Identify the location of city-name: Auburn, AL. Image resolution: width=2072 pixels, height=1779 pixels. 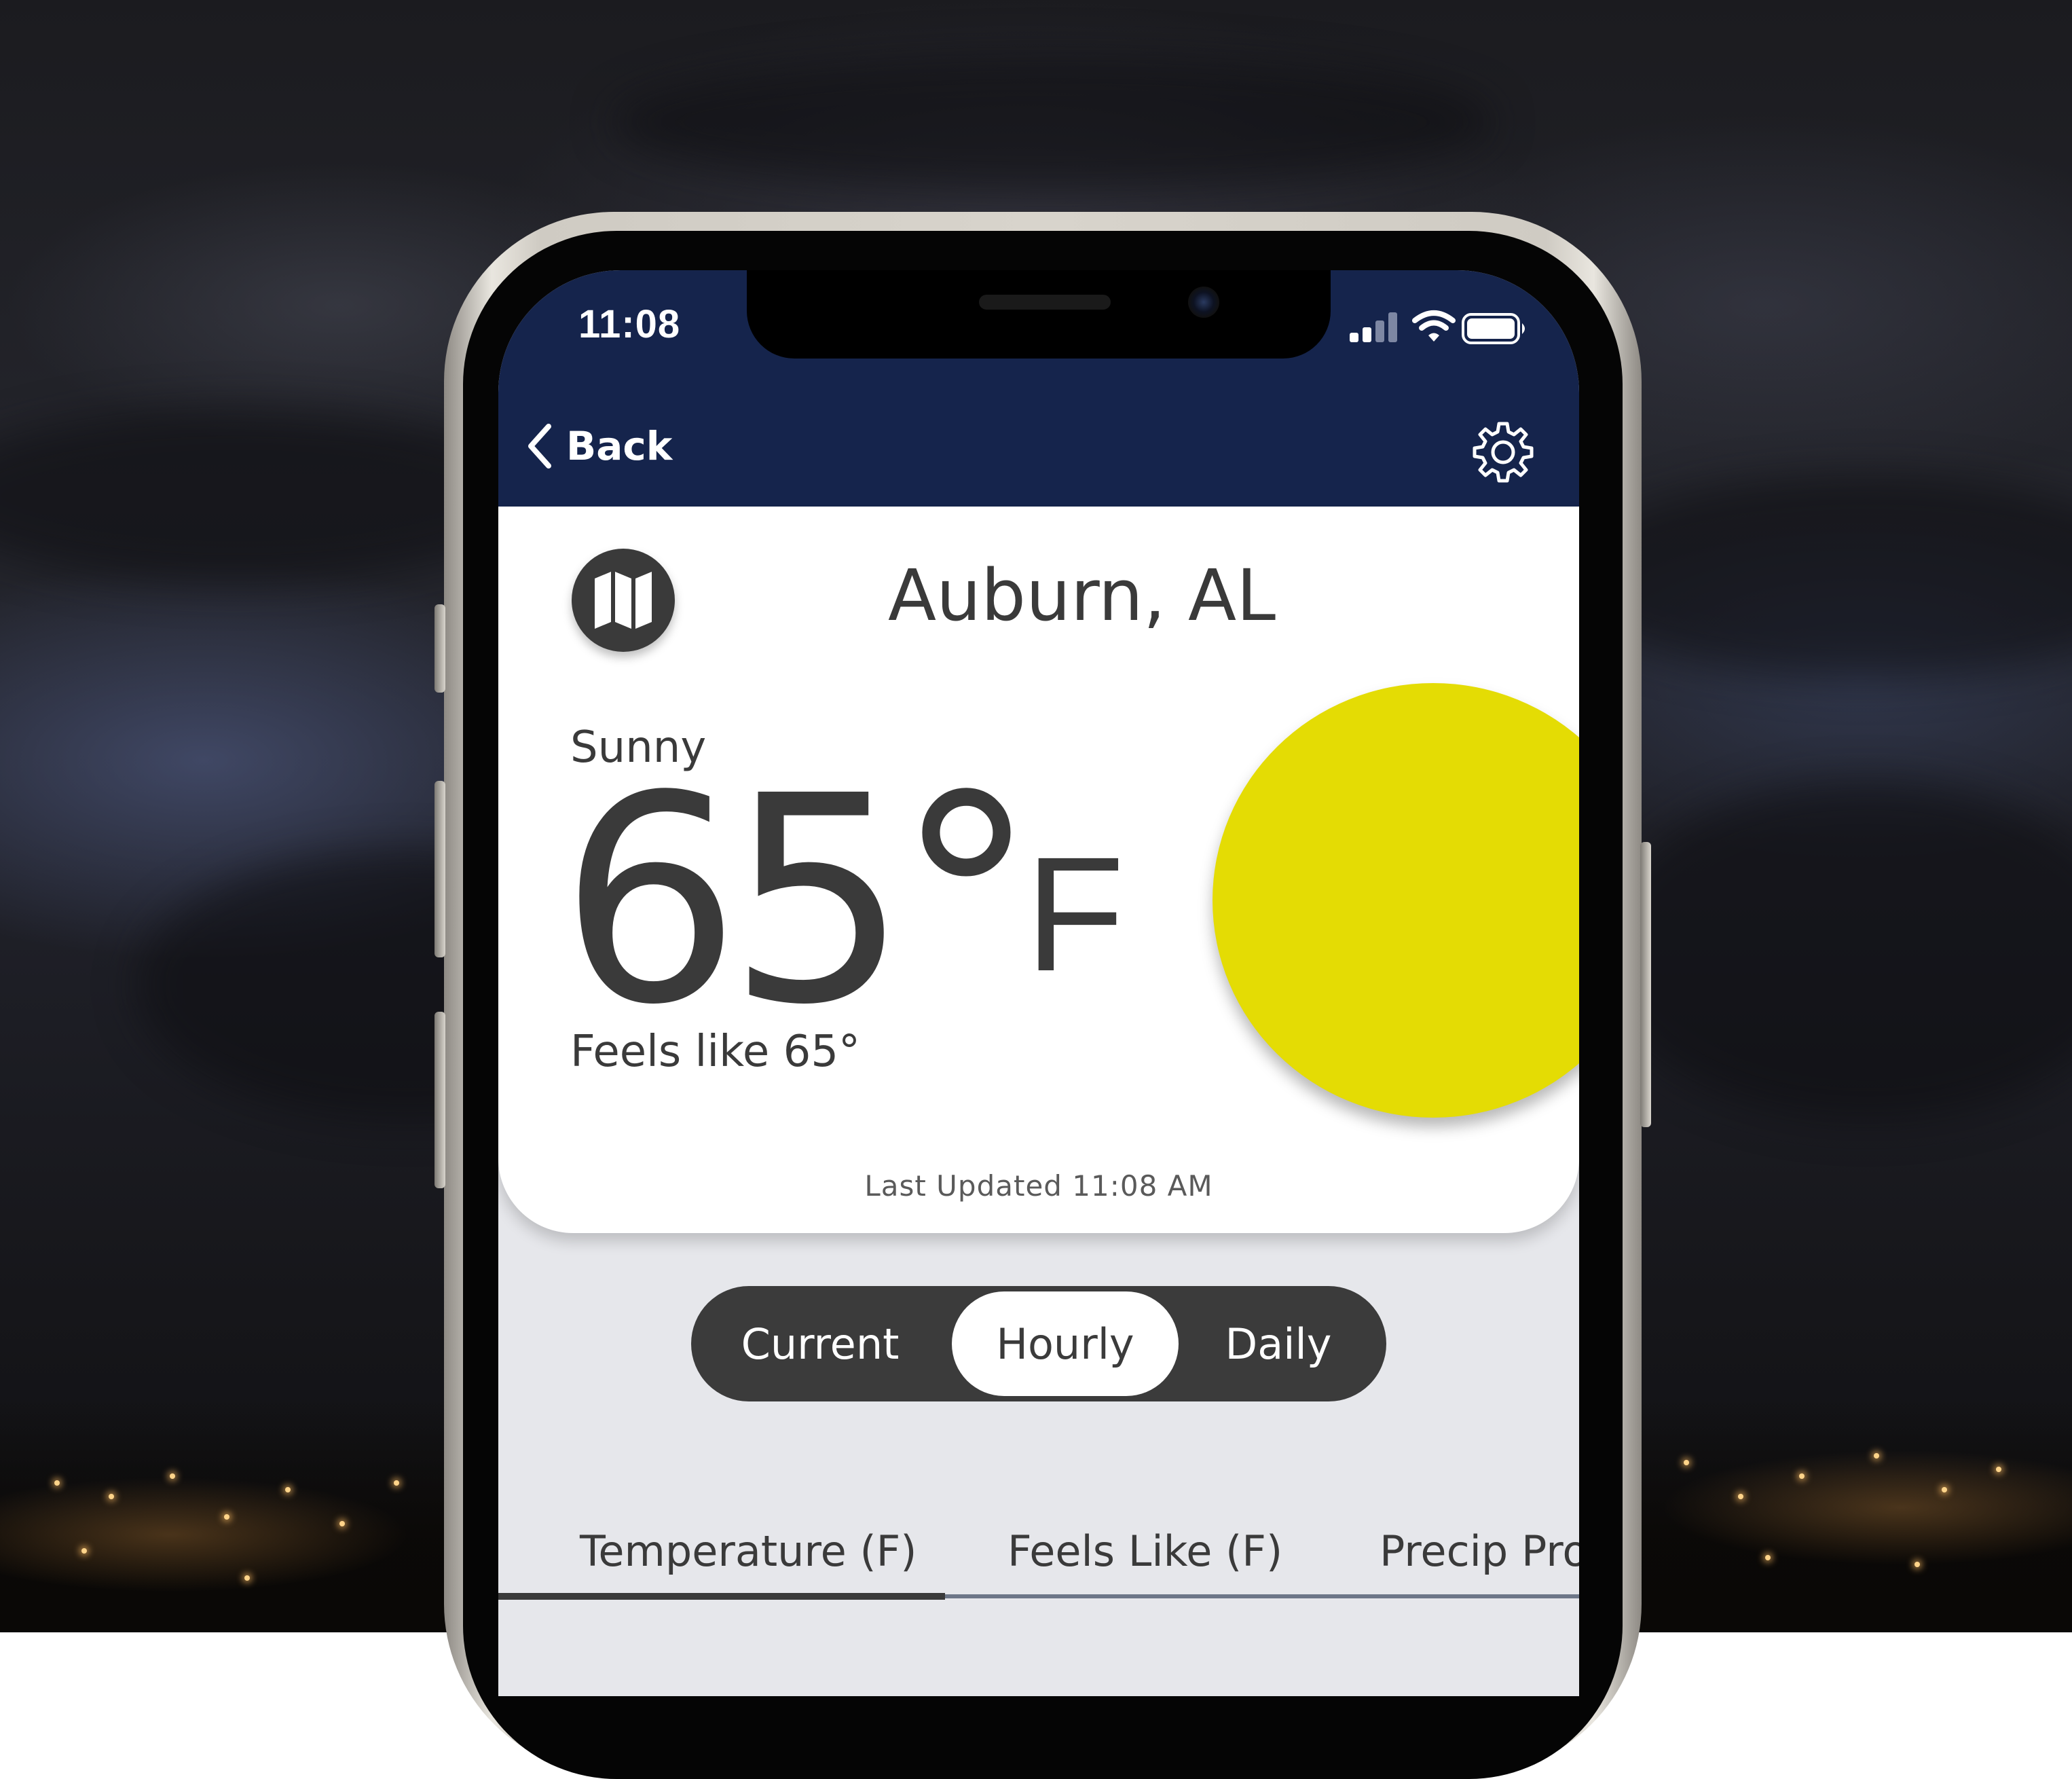
(1082, 595).